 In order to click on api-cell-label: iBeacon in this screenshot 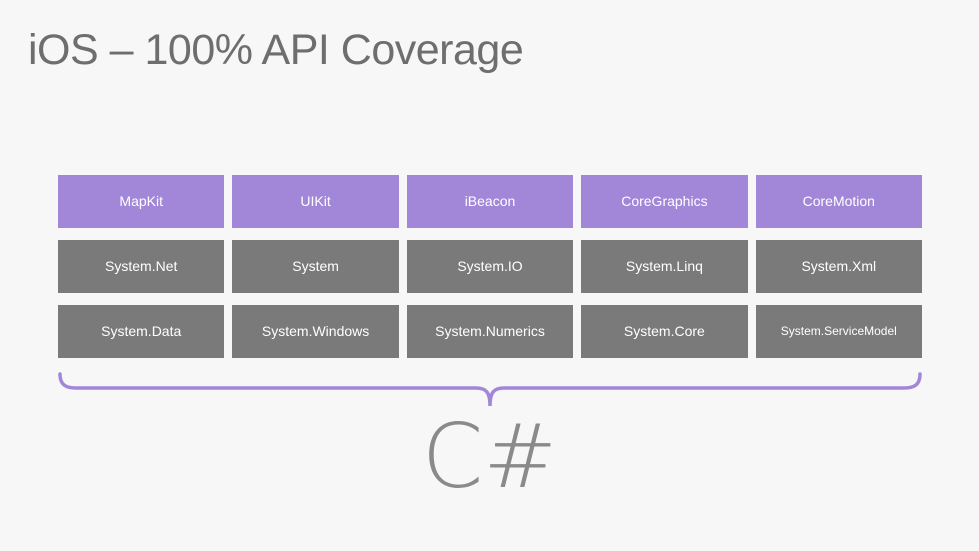, I will do `click(490, 200)`.